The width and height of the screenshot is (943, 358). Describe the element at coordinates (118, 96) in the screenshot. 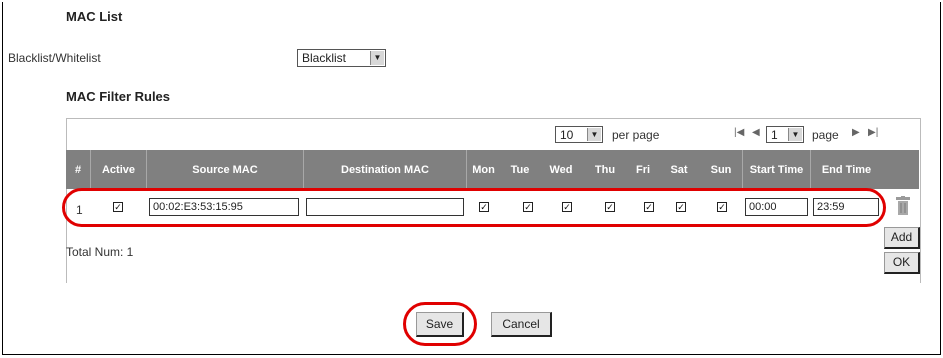

I see `rules-heading: MAC Filter Rules` at that location.